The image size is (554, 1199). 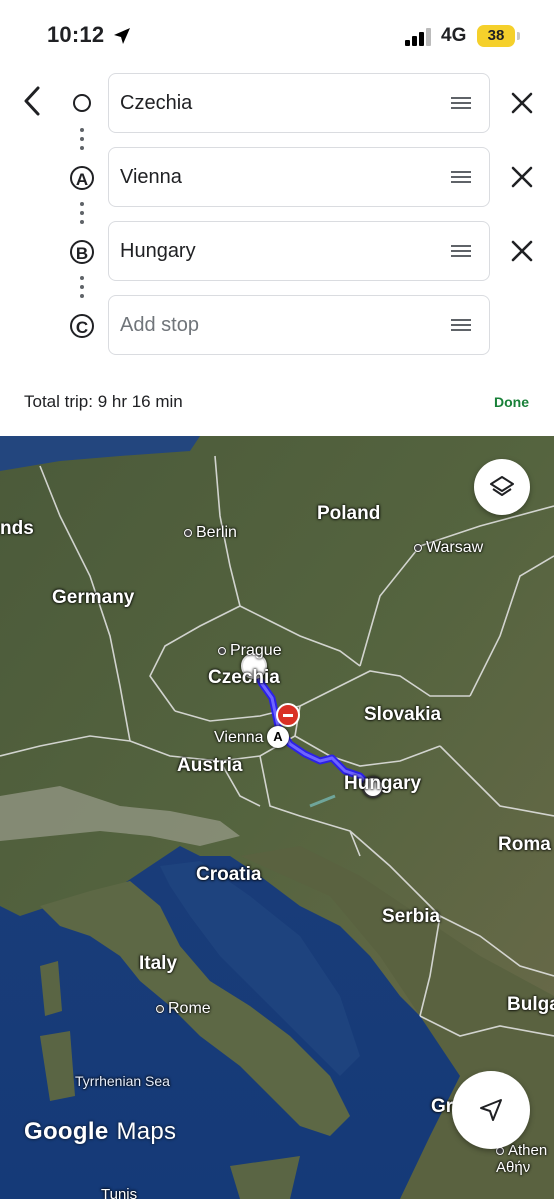 What do you see at coordinates (419, 37) in the screenshot?
I see `cellular-signal-icon` at bounding box center [419, 37].